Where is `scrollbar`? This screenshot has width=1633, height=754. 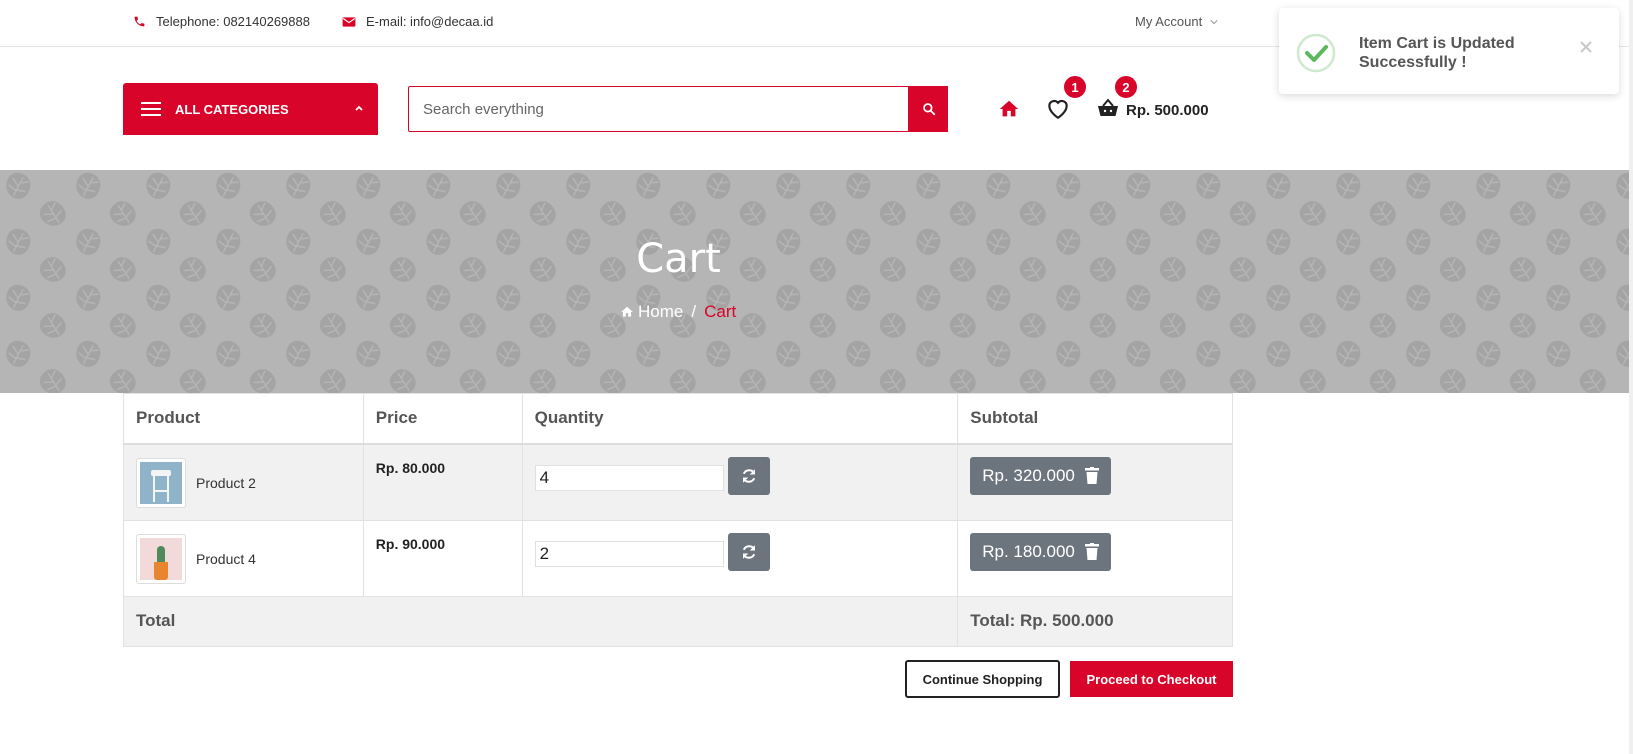 scrollbar is located at coordinates (1631, 377).